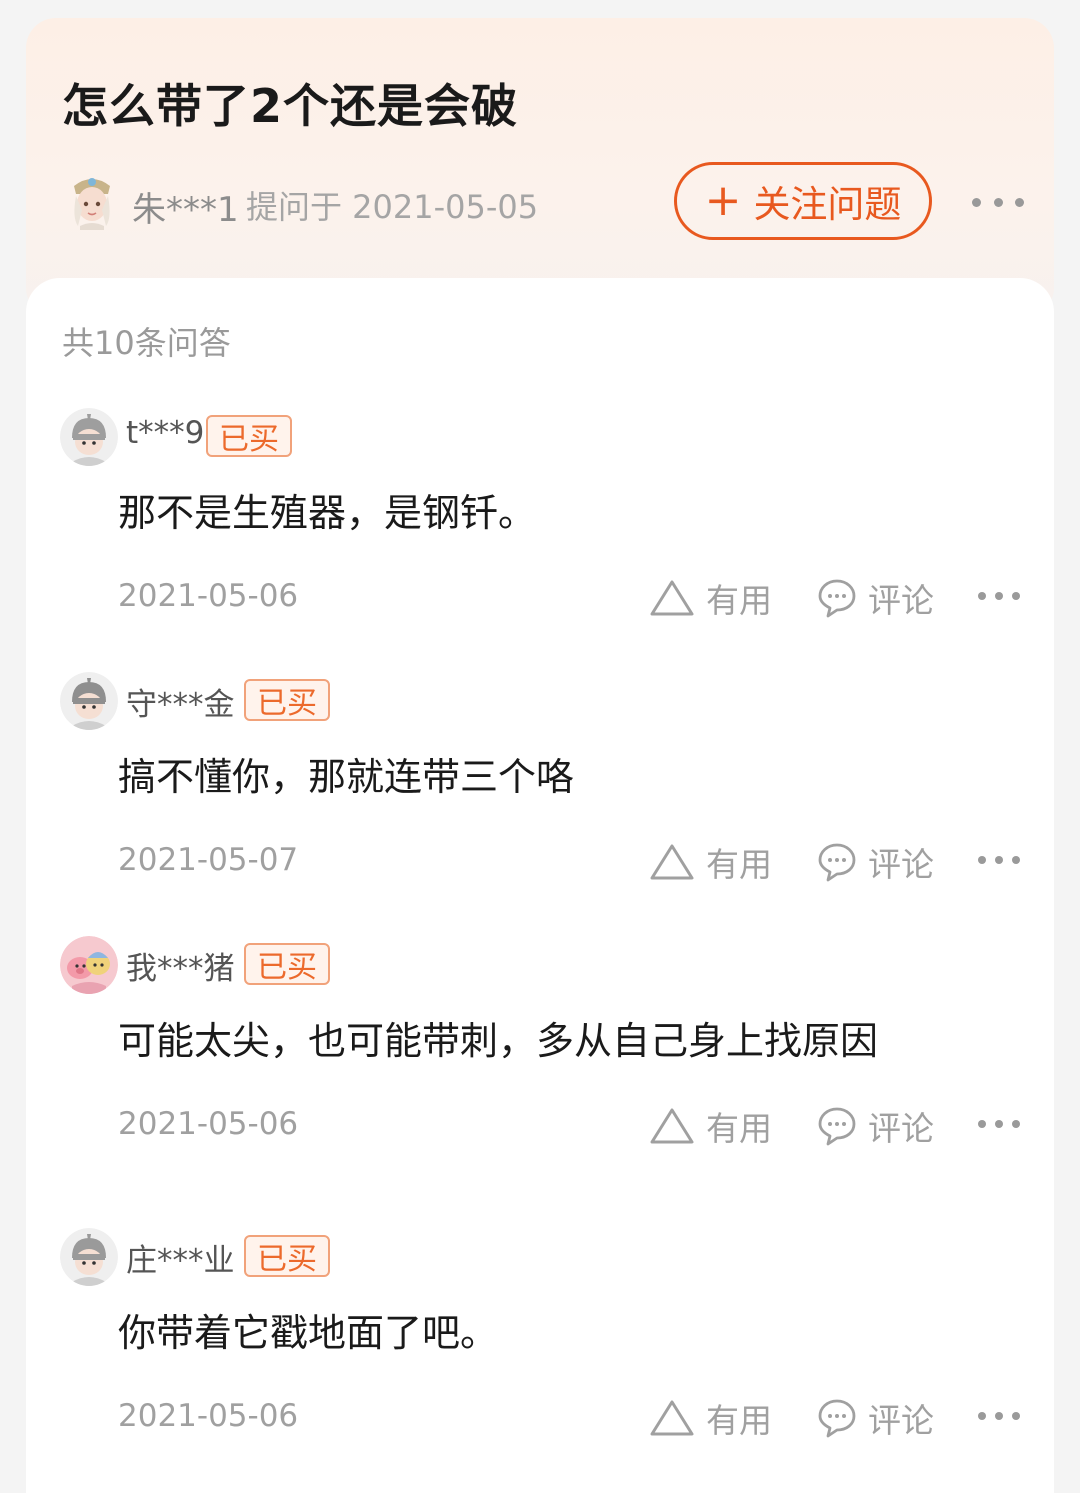 This screenshot has height=1493, width=1080. Describe the element at coordinates (180, 1257) in the screenshot. I see `answer-username: 庄***业` at that location.